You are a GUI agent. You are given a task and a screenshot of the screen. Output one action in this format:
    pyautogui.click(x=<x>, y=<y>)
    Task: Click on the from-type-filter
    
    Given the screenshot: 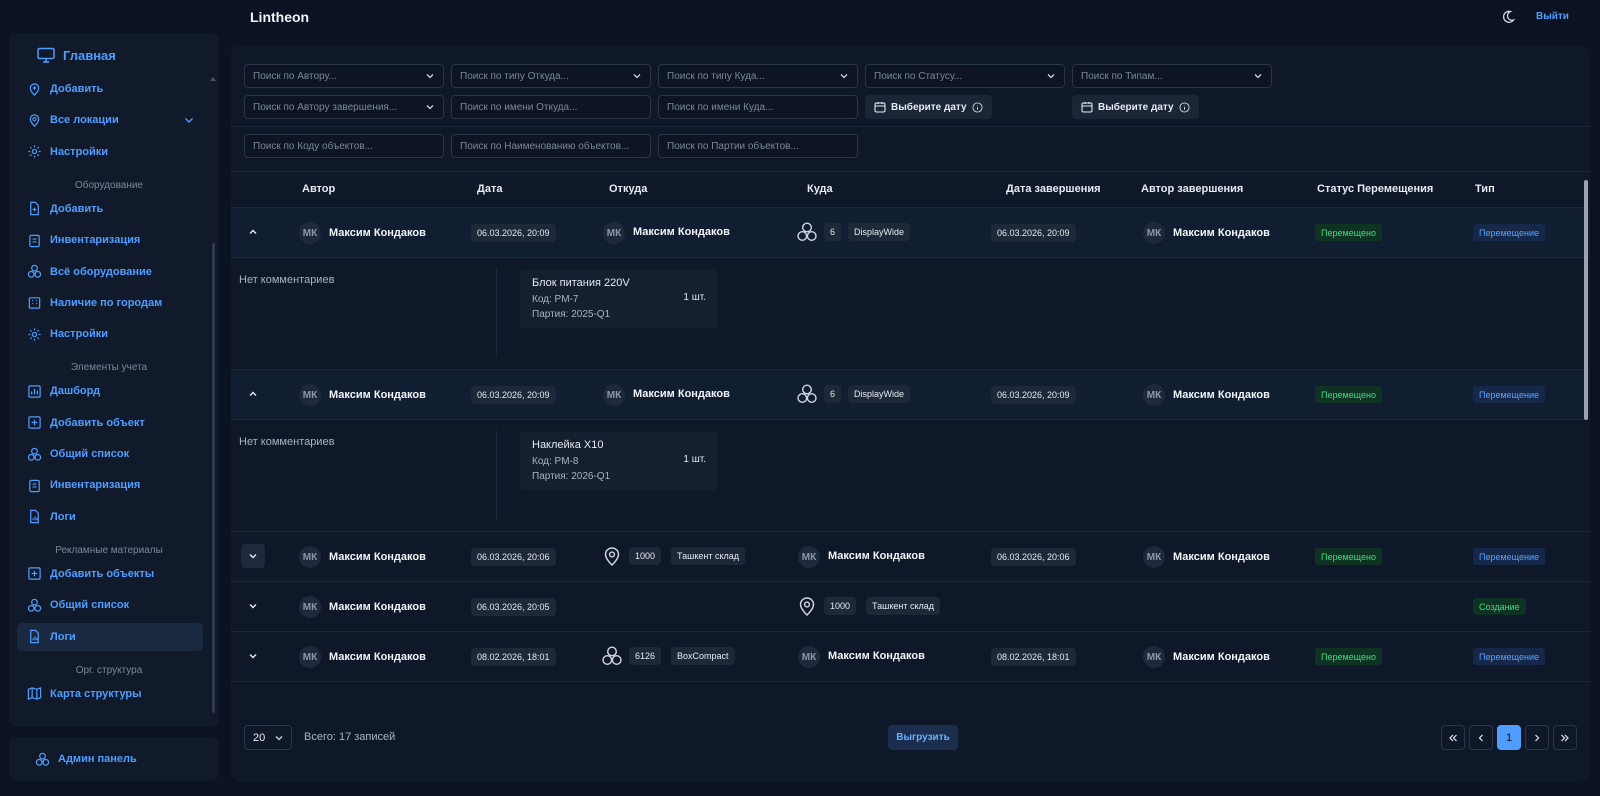 What is the action you would take?
    pyautogui.click(x=551, y=76)
    